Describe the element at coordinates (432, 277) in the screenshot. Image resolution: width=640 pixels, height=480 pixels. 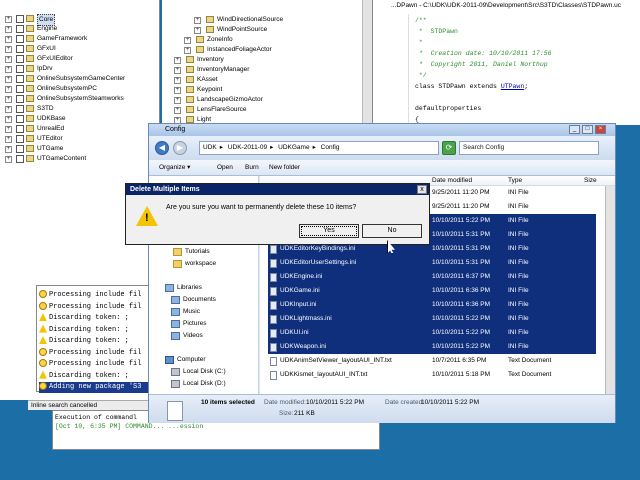
I see `file-row: UDKEngine.ini 10/10/2011 6:37 PM INI File` at that location.